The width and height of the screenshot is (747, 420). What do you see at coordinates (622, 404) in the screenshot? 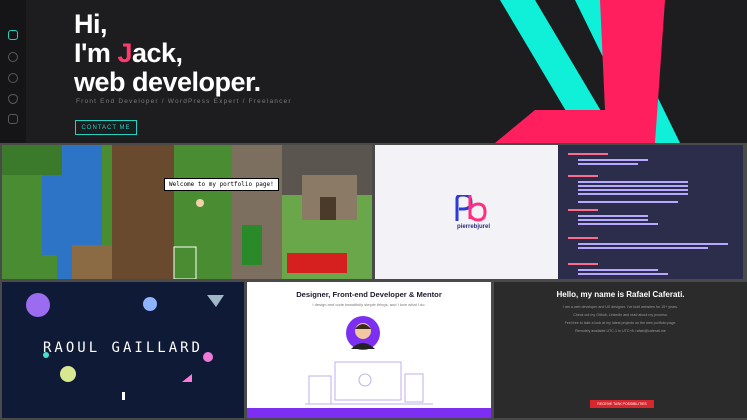
I see `rafael-cta-button: RECEIVE TASK POSSIBILITIES` at bounding box center [622, 404].